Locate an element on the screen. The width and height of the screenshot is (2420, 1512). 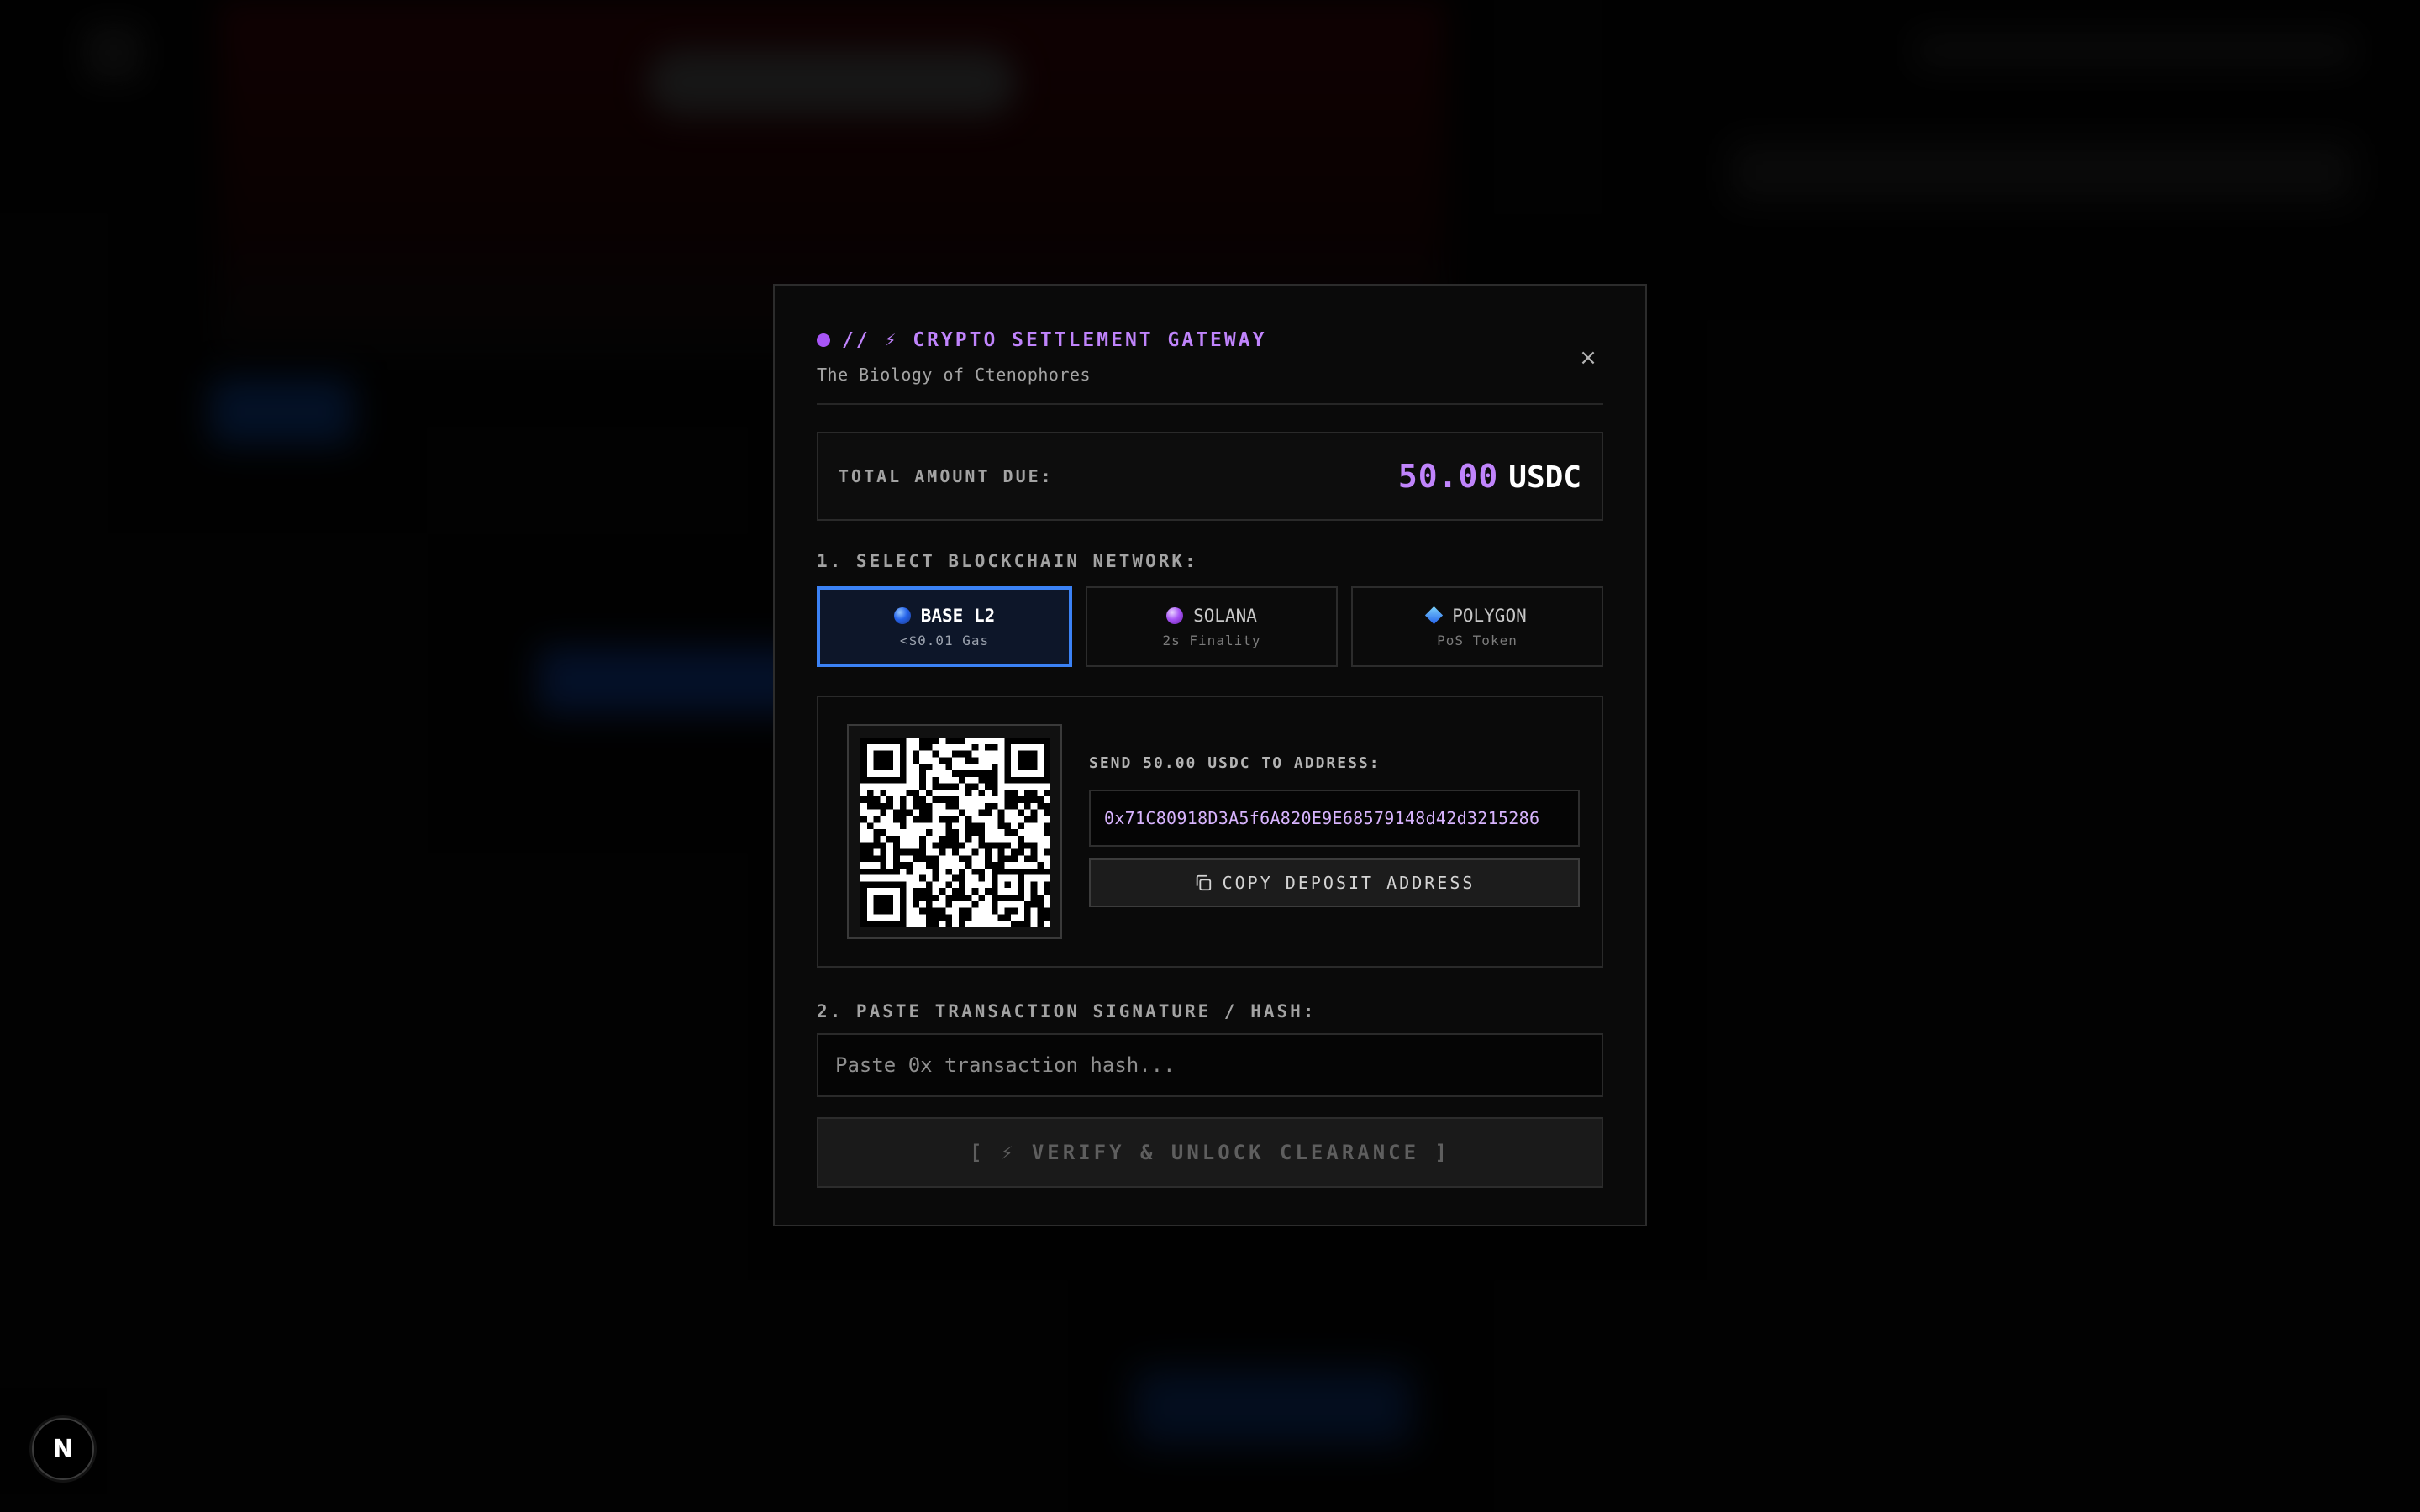
network-detail: <$0.01 Gas is located at coordinates (944, 640).